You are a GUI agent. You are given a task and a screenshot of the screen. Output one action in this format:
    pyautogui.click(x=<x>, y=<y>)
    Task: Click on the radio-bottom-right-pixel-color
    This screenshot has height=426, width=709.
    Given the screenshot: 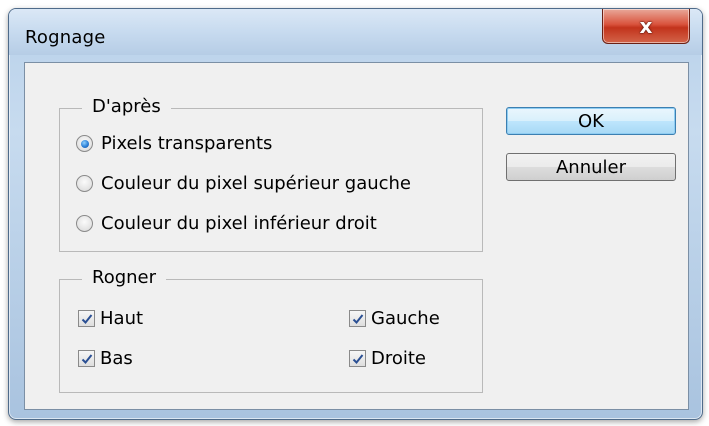 What is the action you would take?
    pyautogui.click(x=84, y=223)
    